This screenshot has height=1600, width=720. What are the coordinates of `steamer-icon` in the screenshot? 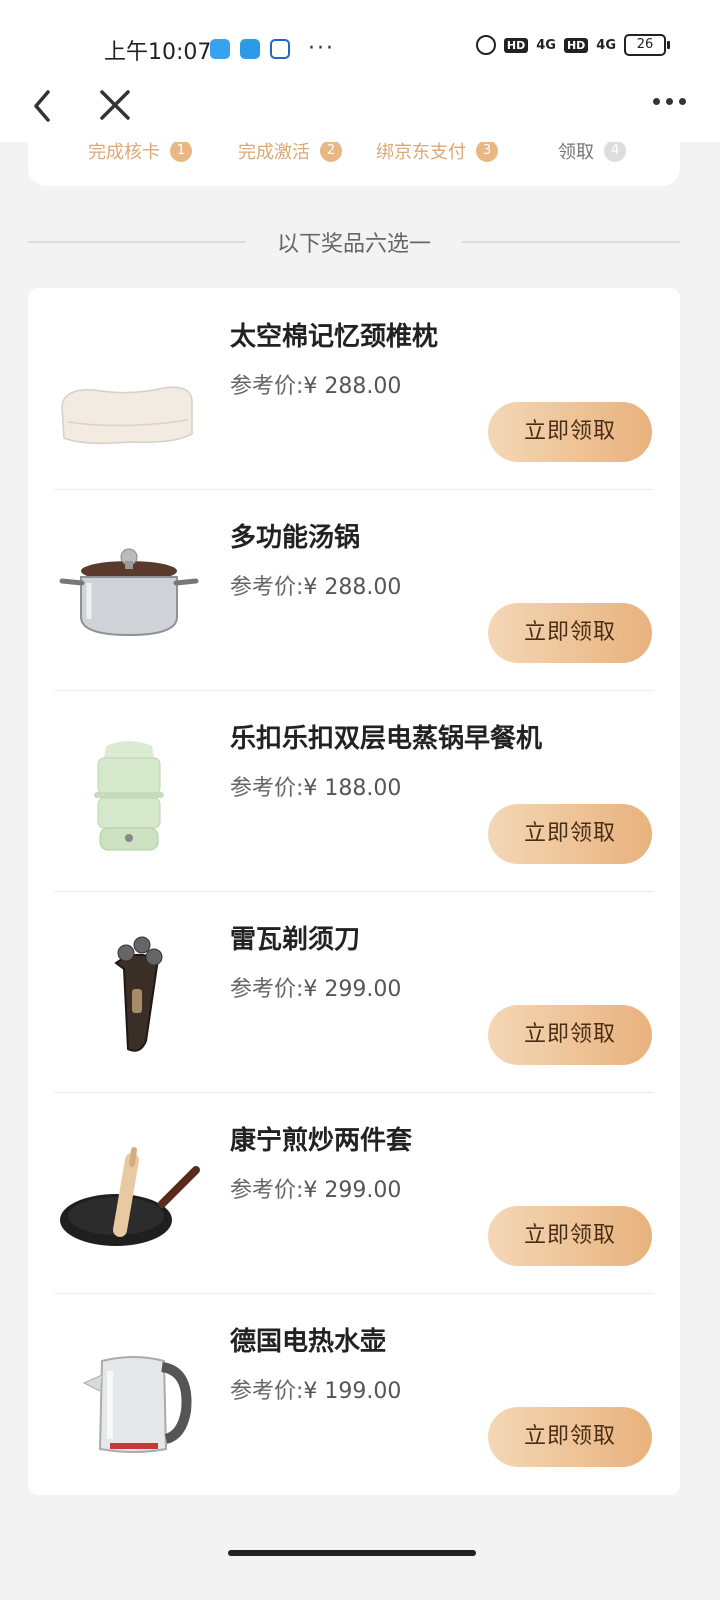 It's located at (129, 796).